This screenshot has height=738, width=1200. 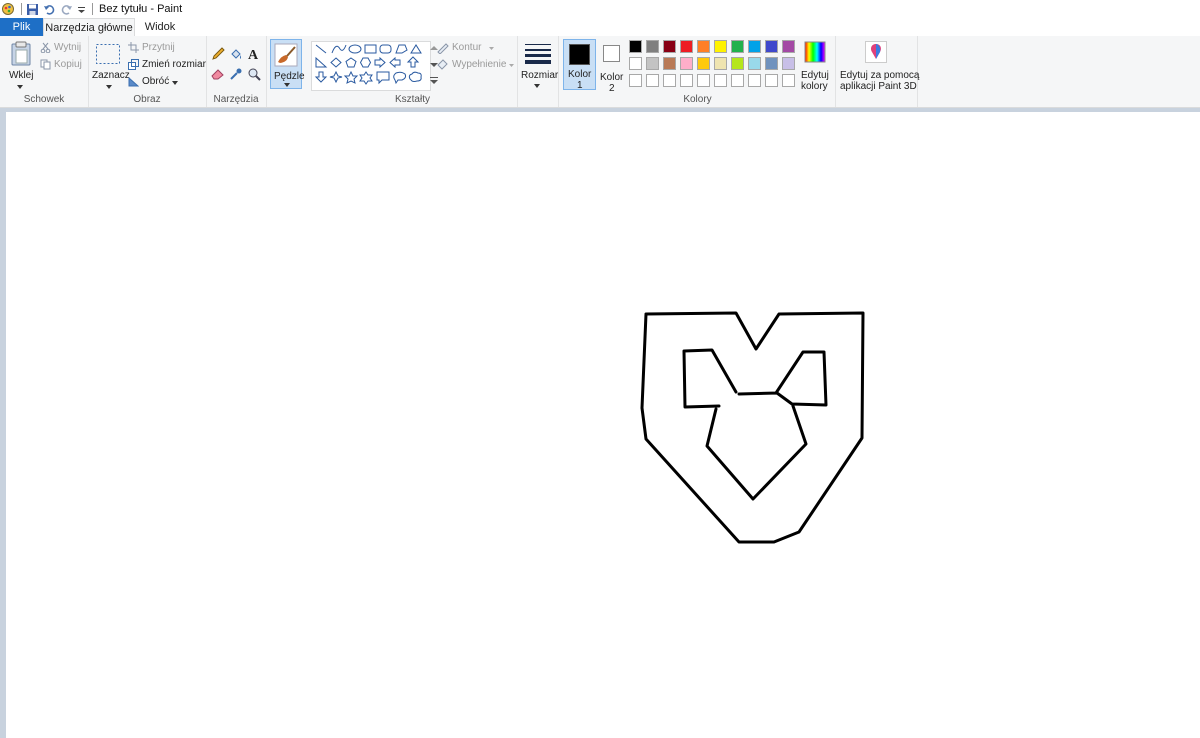 What do you see at coordinates (321, 62) in the screenshot?
I see `right-triangle-shape-icon` at bounding box center [321, 62].